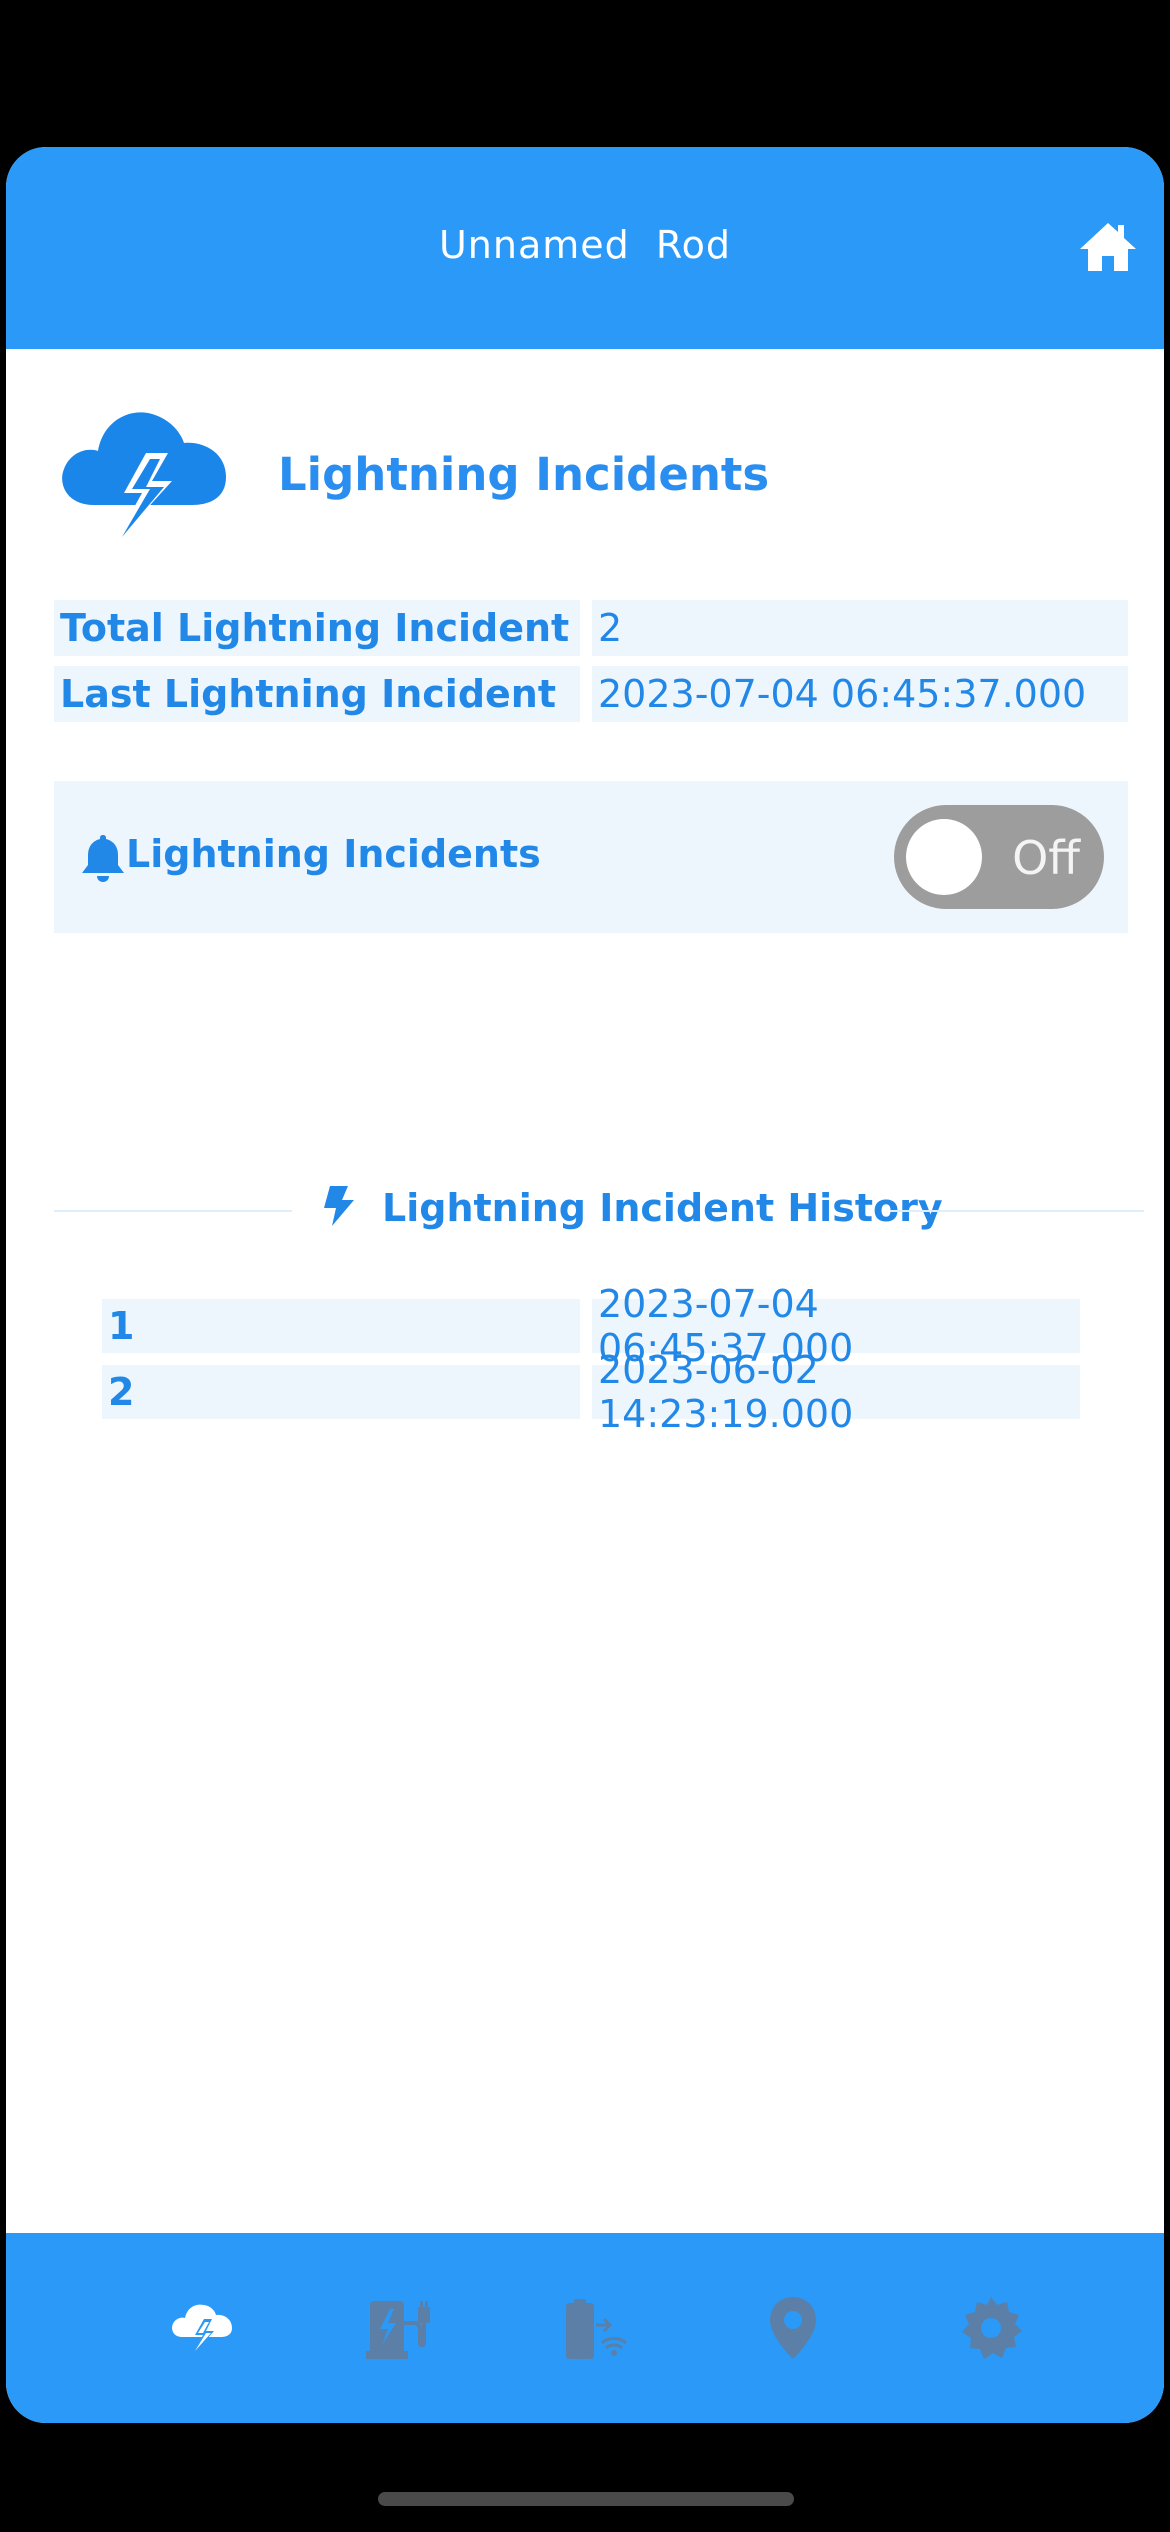  I want to click on summary-label: Last Lightning Incident, so click(317, 694).